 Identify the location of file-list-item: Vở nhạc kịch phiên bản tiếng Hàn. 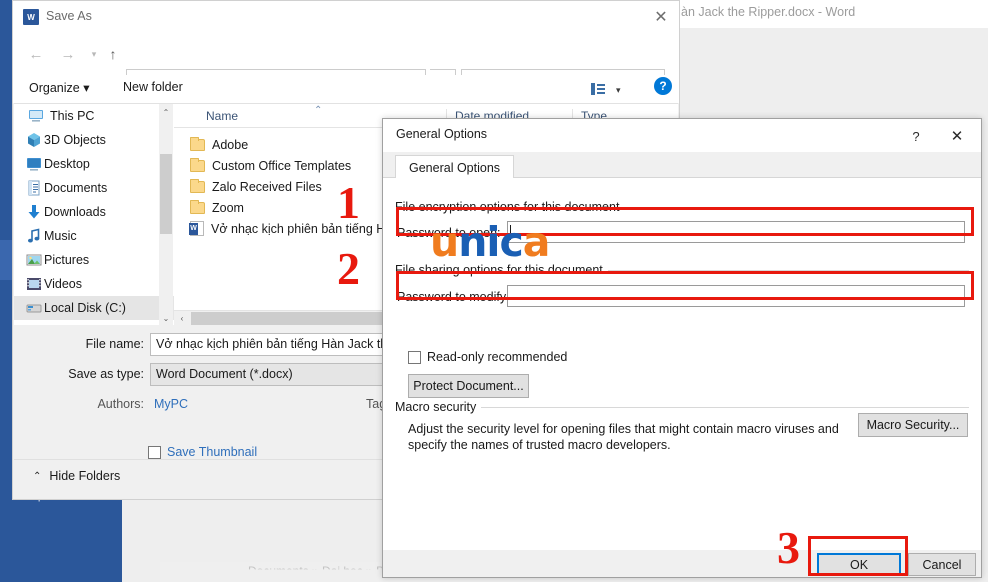
(294, 228).